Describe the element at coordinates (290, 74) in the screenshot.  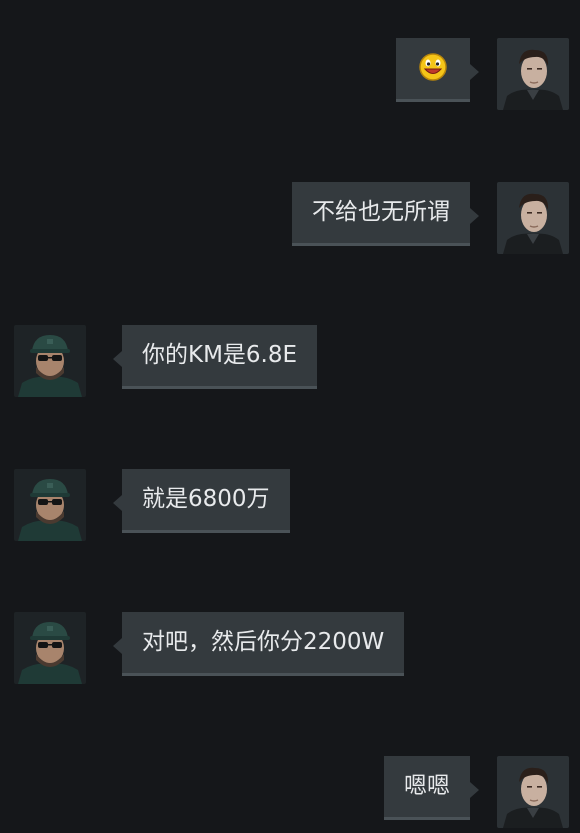
I see `chat-message` at that location.